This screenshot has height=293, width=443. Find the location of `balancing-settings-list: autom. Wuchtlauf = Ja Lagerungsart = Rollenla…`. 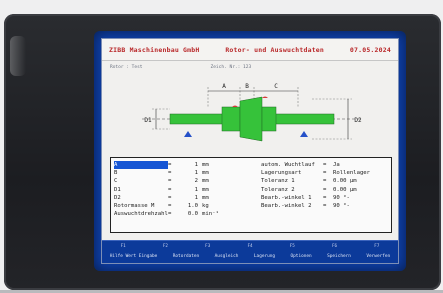

balancing-settings-list: autom. Wuchtlauf = Ja Lagerungsart = Rollenla… is located at coordinates (326, 185).